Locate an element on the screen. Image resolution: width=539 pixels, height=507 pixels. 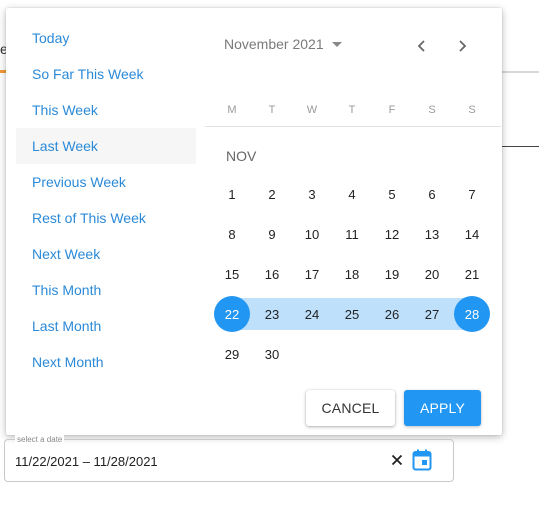
day-cell: 14 is located at coordinates (472, 234).